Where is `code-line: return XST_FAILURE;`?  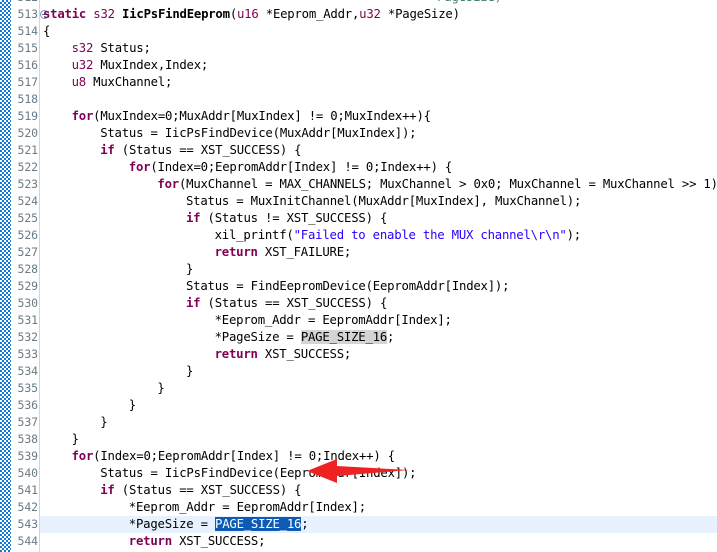
code-line: return XST_FAILURE; is located at coordinates (283, 252).